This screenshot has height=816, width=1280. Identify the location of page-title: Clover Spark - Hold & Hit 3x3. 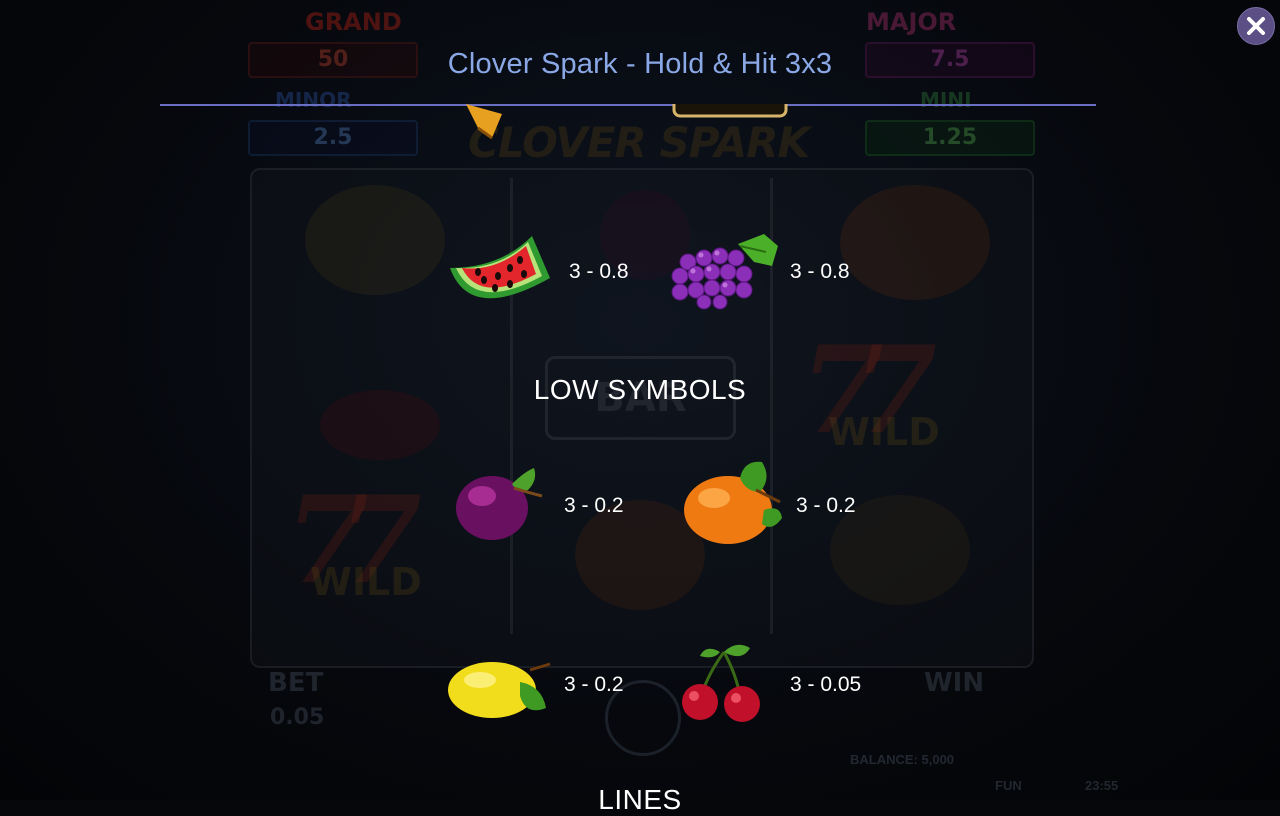
(640, 64).